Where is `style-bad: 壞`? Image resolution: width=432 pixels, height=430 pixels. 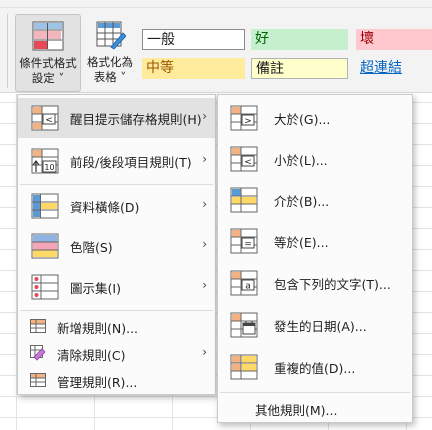
style-bad: 壞 is located at coordinates (394, 39).